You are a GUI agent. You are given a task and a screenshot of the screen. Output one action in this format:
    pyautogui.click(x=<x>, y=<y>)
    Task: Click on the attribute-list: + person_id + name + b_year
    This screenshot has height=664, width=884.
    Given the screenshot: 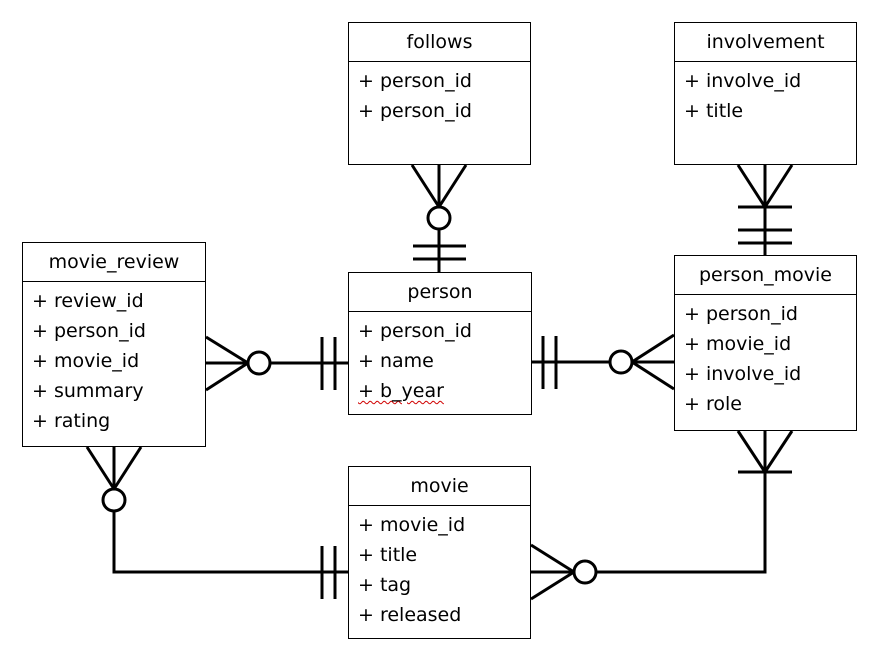 What is the action you would take?
    pyautogui.click(x=440, y=359)
    